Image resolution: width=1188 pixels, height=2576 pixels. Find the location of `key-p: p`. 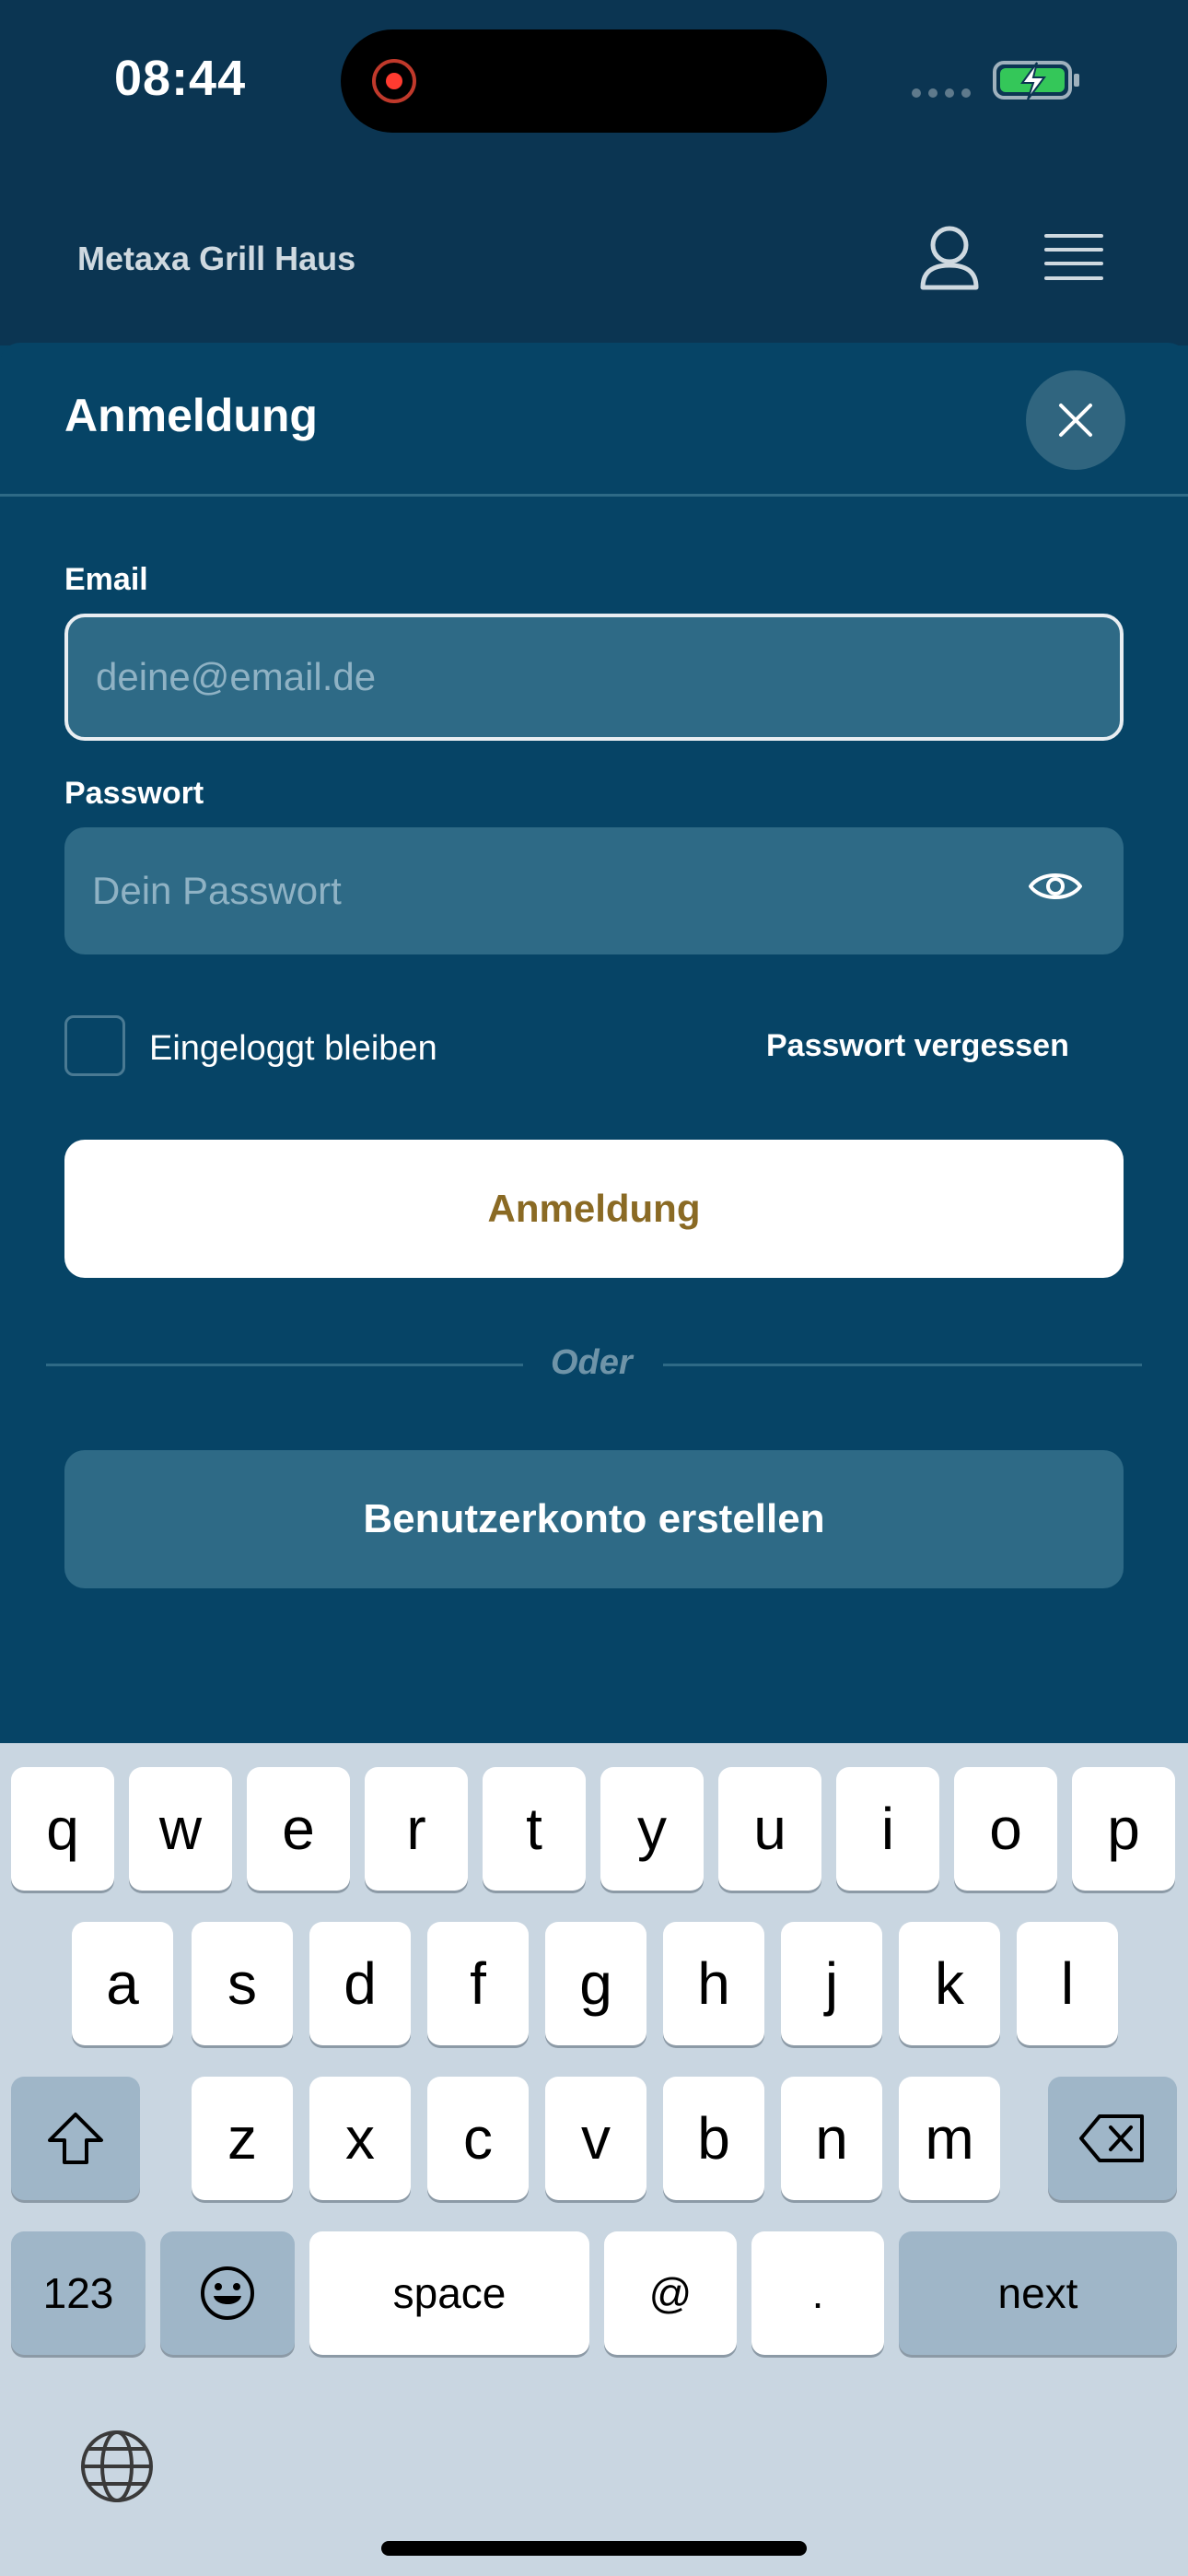

key-p: p is located at coordinates (1123, 1829).